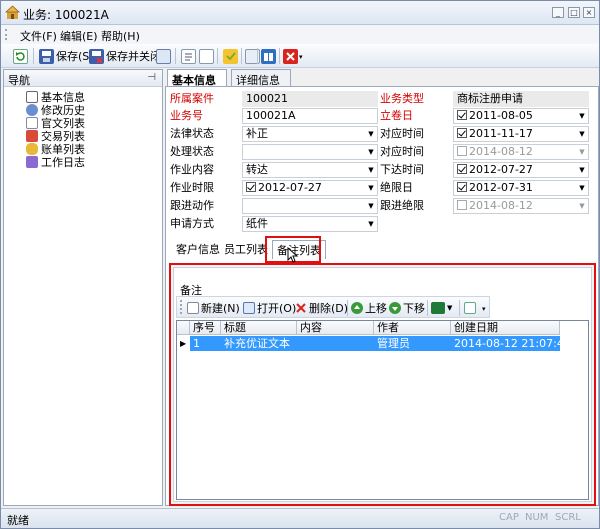  Describe the element at coordinates (96, 56) in the screenshot. I see `save-close-icon` at that location.